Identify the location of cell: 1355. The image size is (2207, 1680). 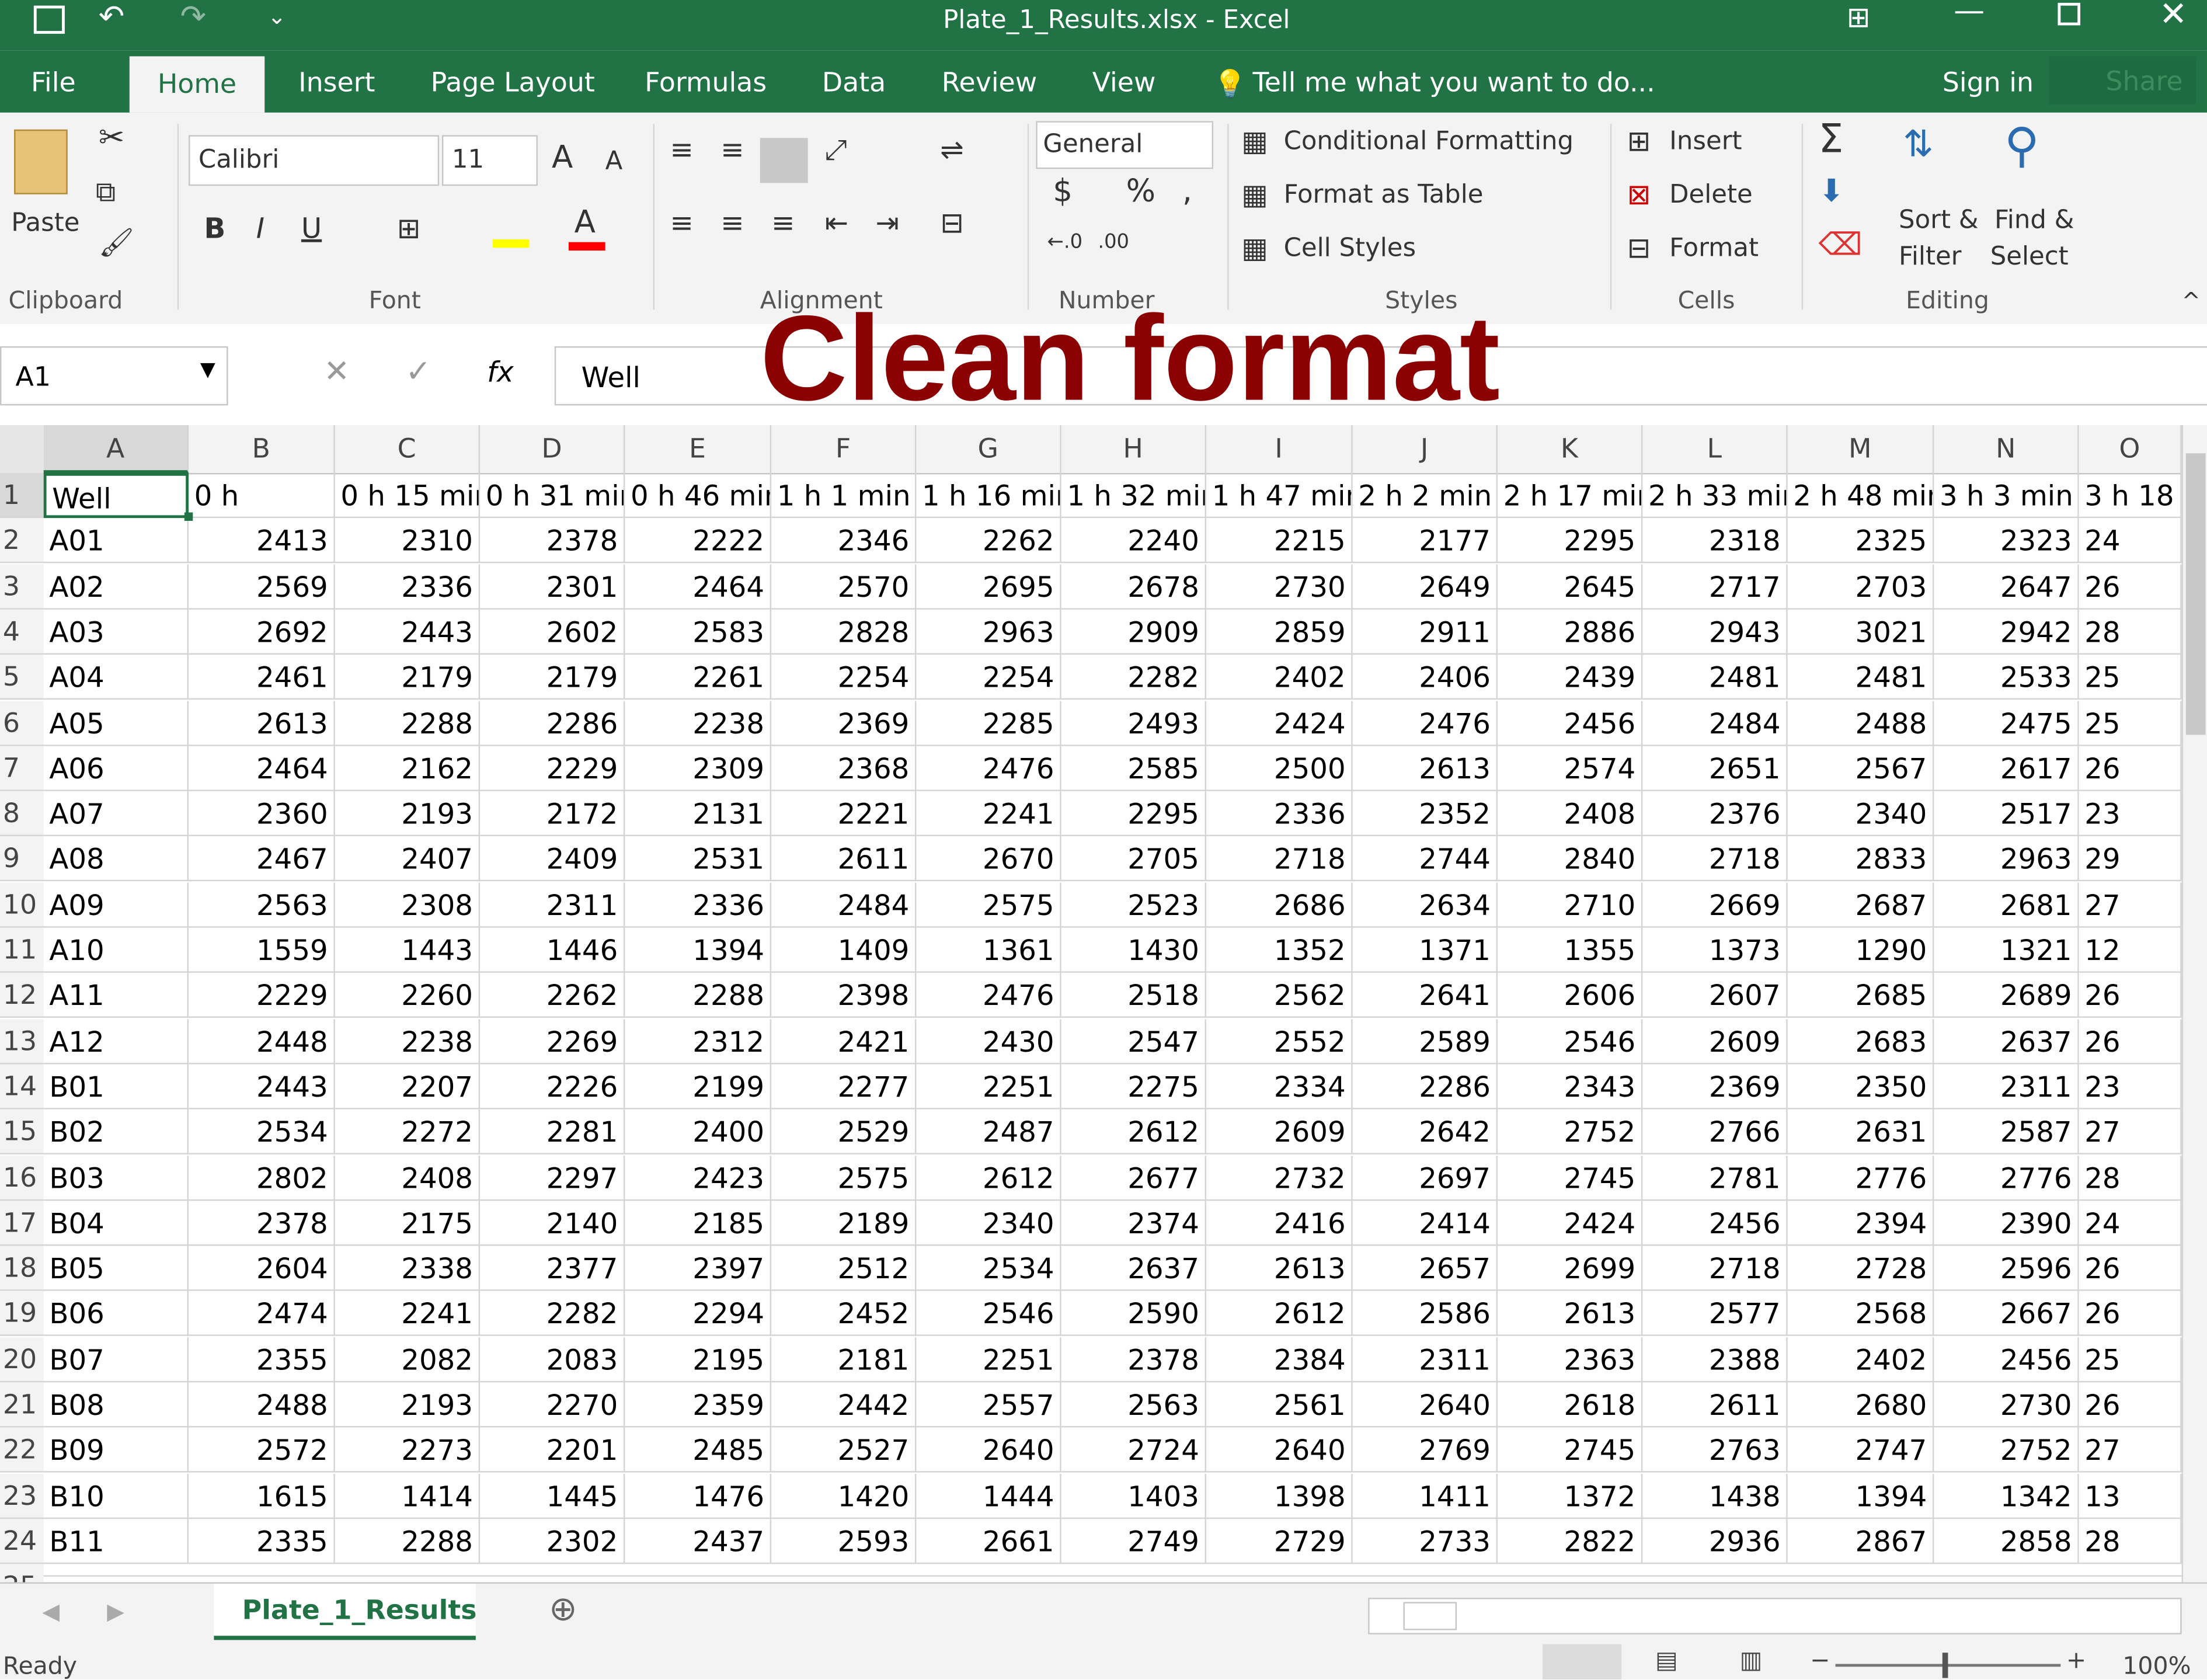
(1570, 950).